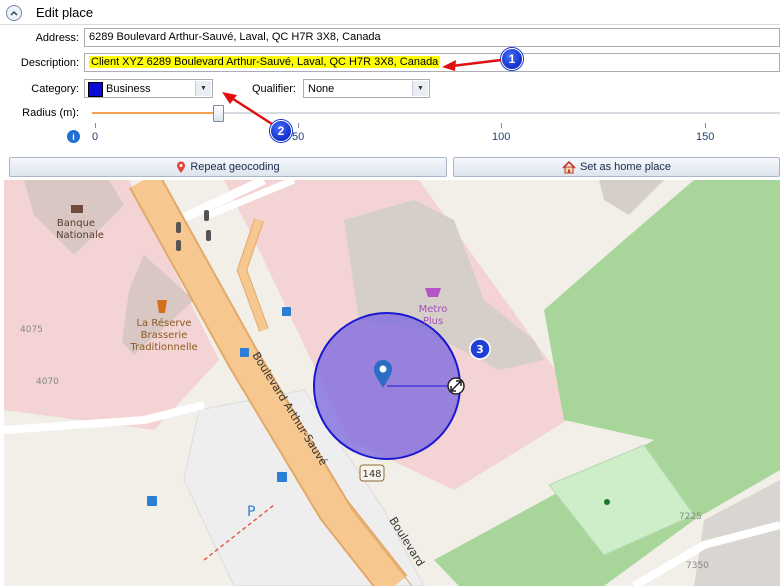  Describe the element at coordinates (298, 137) in the screenshot. I see `radius-tick-label: 50` at that location.